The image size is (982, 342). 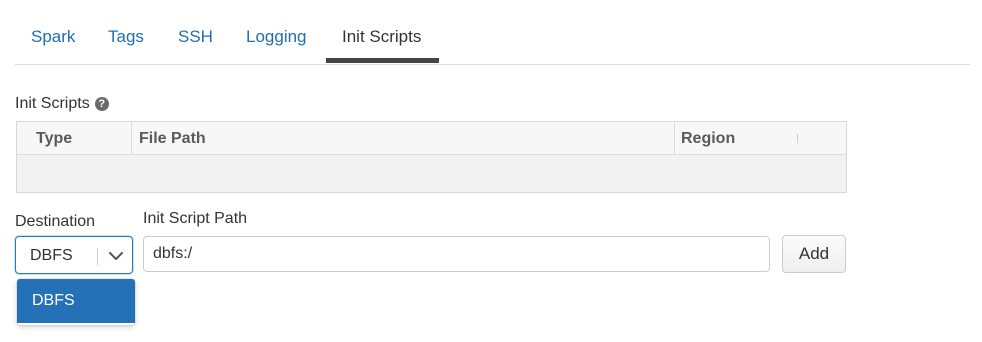 I want to click on table-body-empty, so click(x=431, y=174).